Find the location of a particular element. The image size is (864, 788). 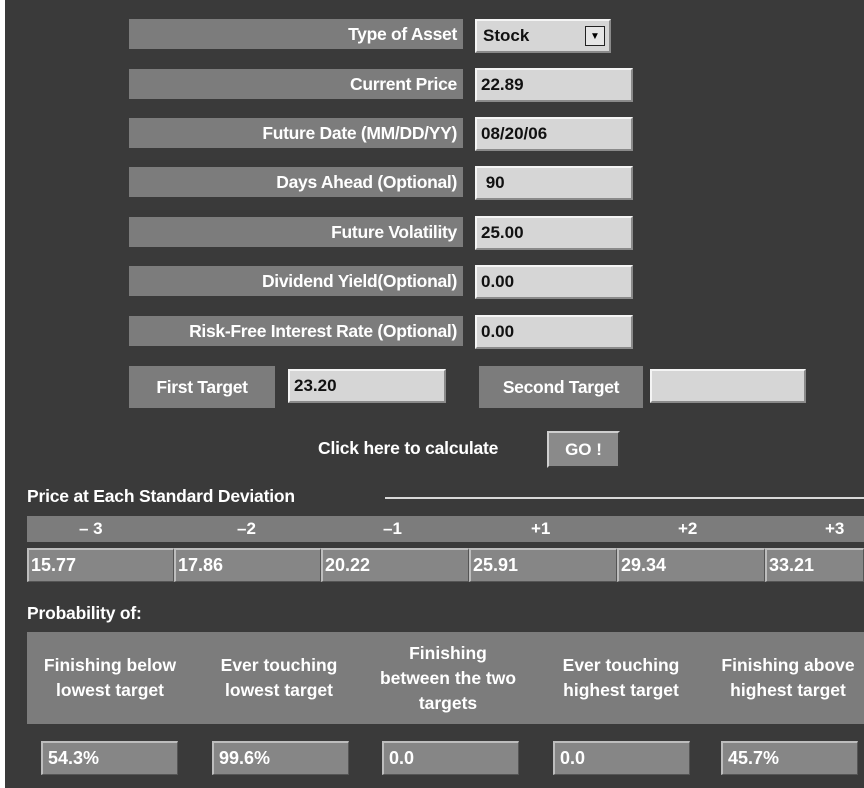

std-dev-header: +2 is located at coordinates (688, 528).